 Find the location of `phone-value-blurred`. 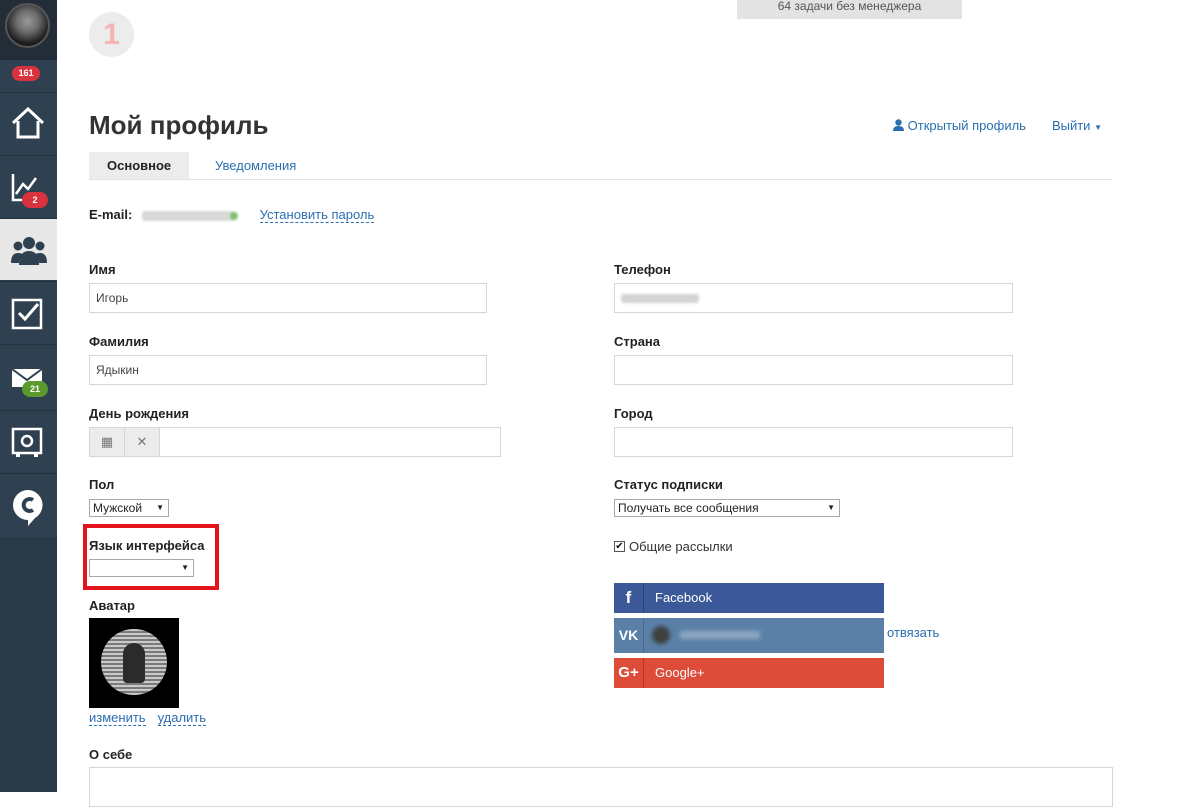

phone-value-blurred is located at coordinates (660, 299).